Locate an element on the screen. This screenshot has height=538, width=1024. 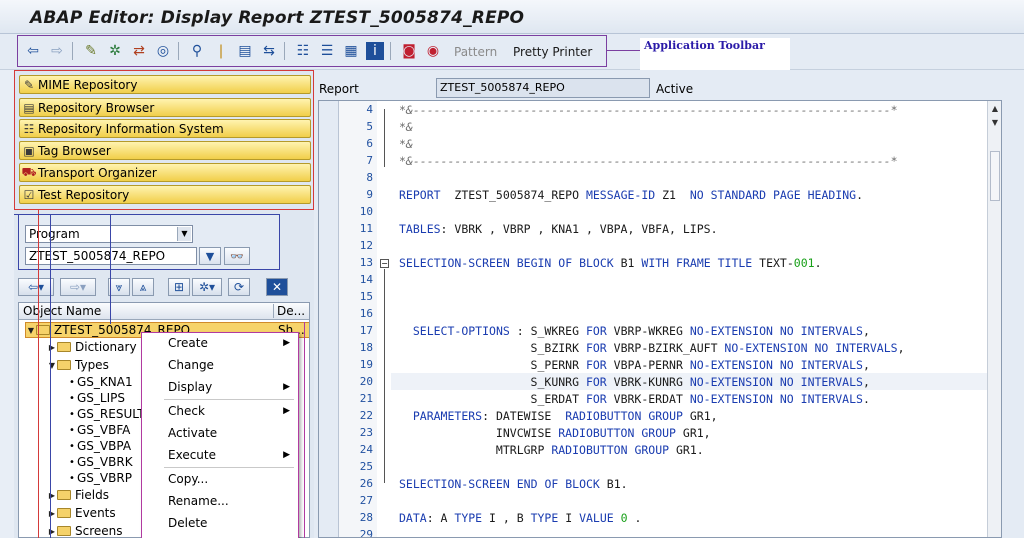
navigator-toolbar: ⇦▾ ⇨▾ ⩔ ⩓ ⊞ ✲▾ ⟳ ✕ is located at coordinates (164, 287).